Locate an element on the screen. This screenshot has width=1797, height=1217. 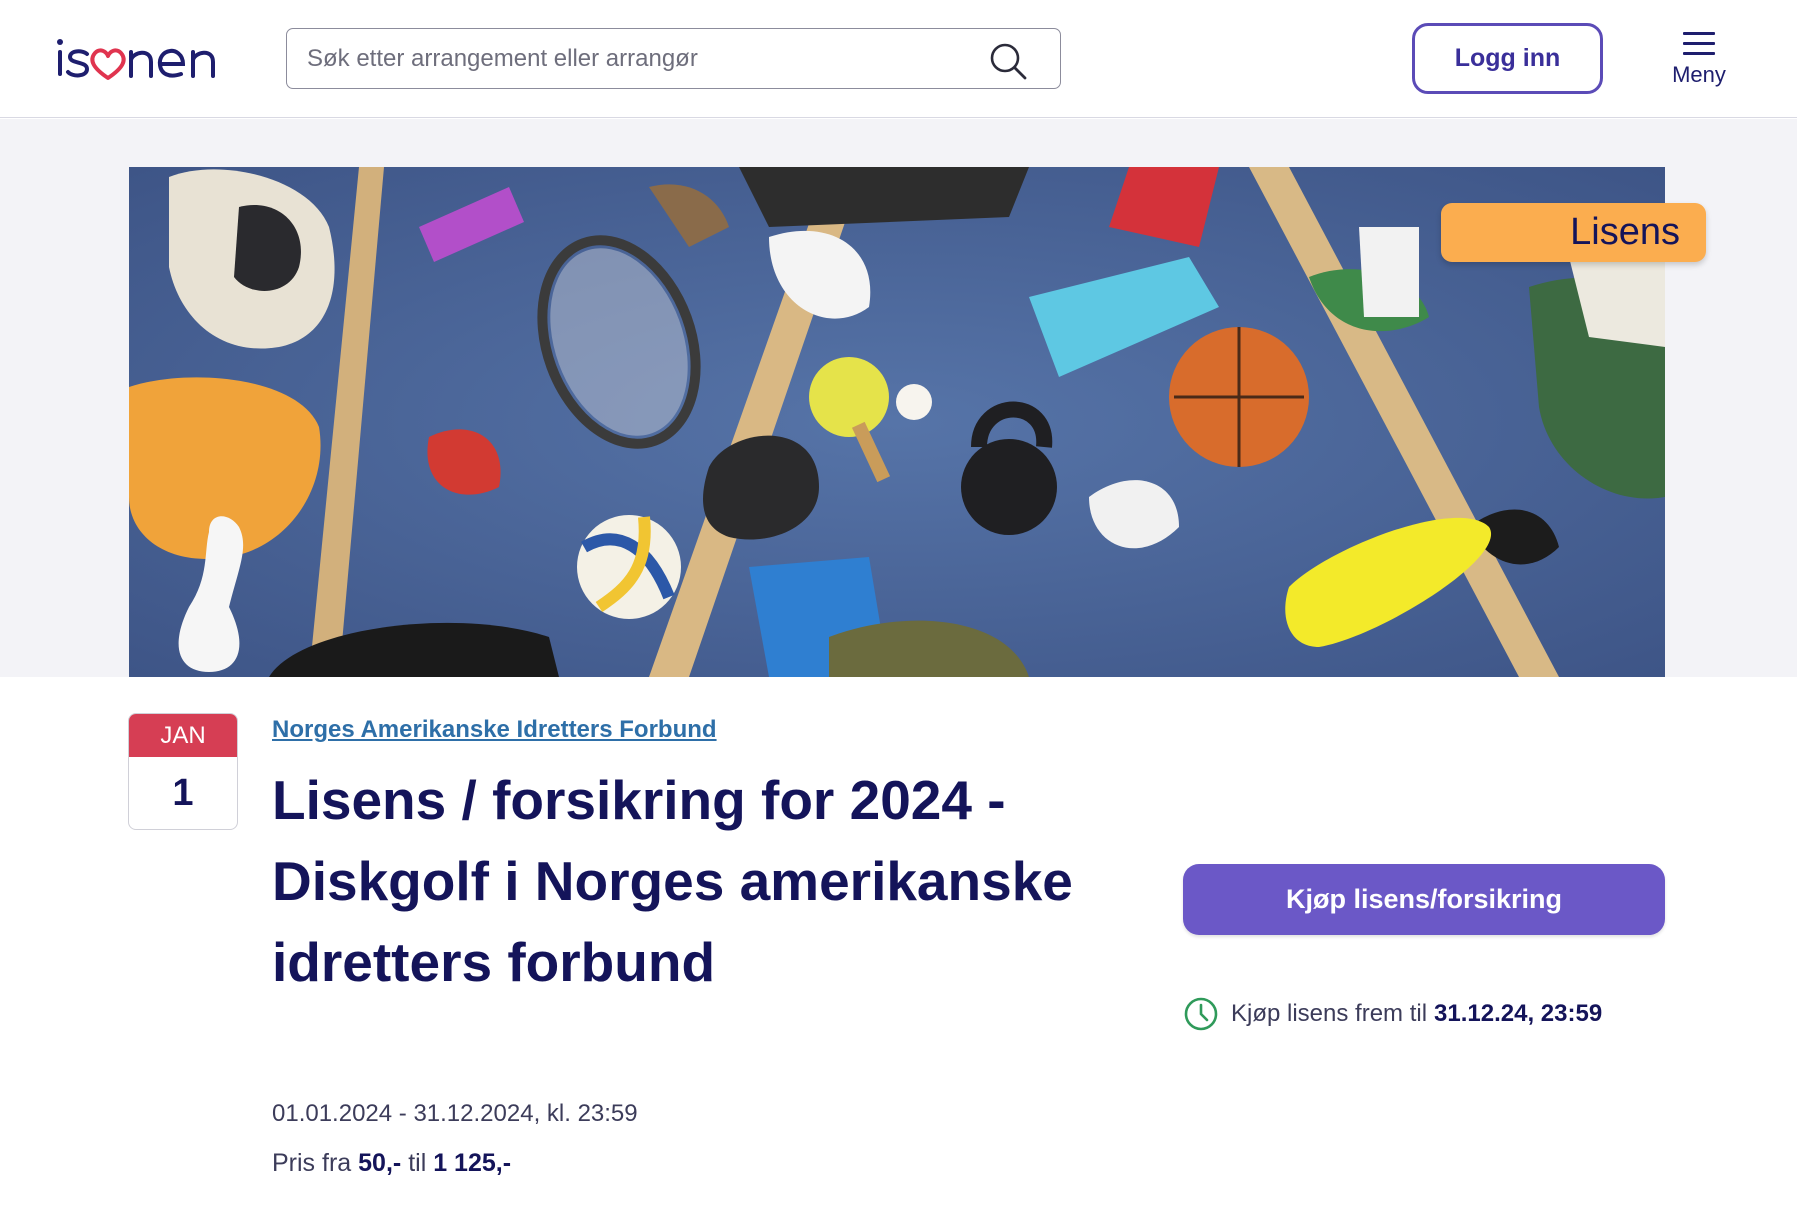
purchase-deadline: Kjøp lisens frem til 31.12.24, 23:59 is located at coordinates (1392, 1014).